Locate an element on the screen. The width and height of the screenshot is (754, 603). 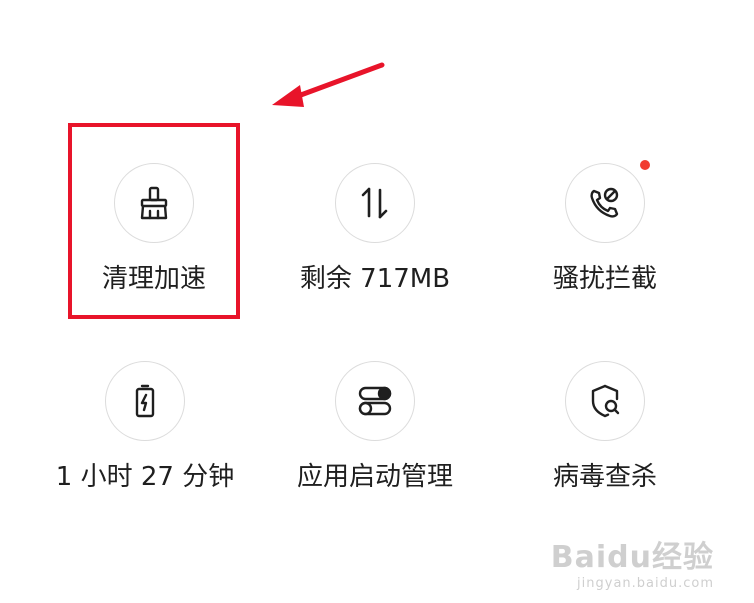
phone-block-icon is located at coordinates (604, 202).